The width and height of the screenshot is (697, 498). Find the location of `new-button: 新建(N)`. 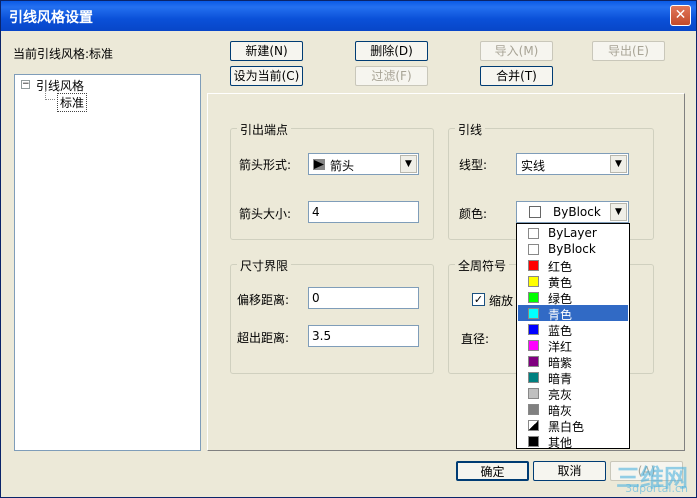

new-button: 新建(N) is located at coordinates (266, 51).